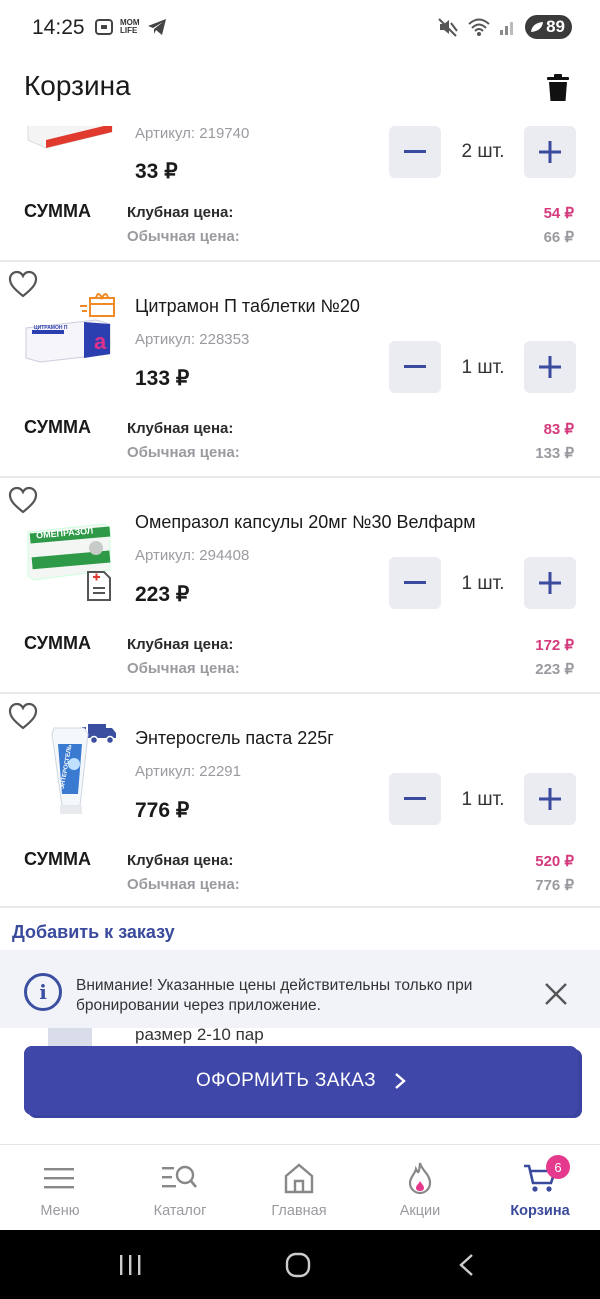 The height and width of the screenshot is (1299, 600). I want to click on battery-indicator: 89, so click(548, 27).